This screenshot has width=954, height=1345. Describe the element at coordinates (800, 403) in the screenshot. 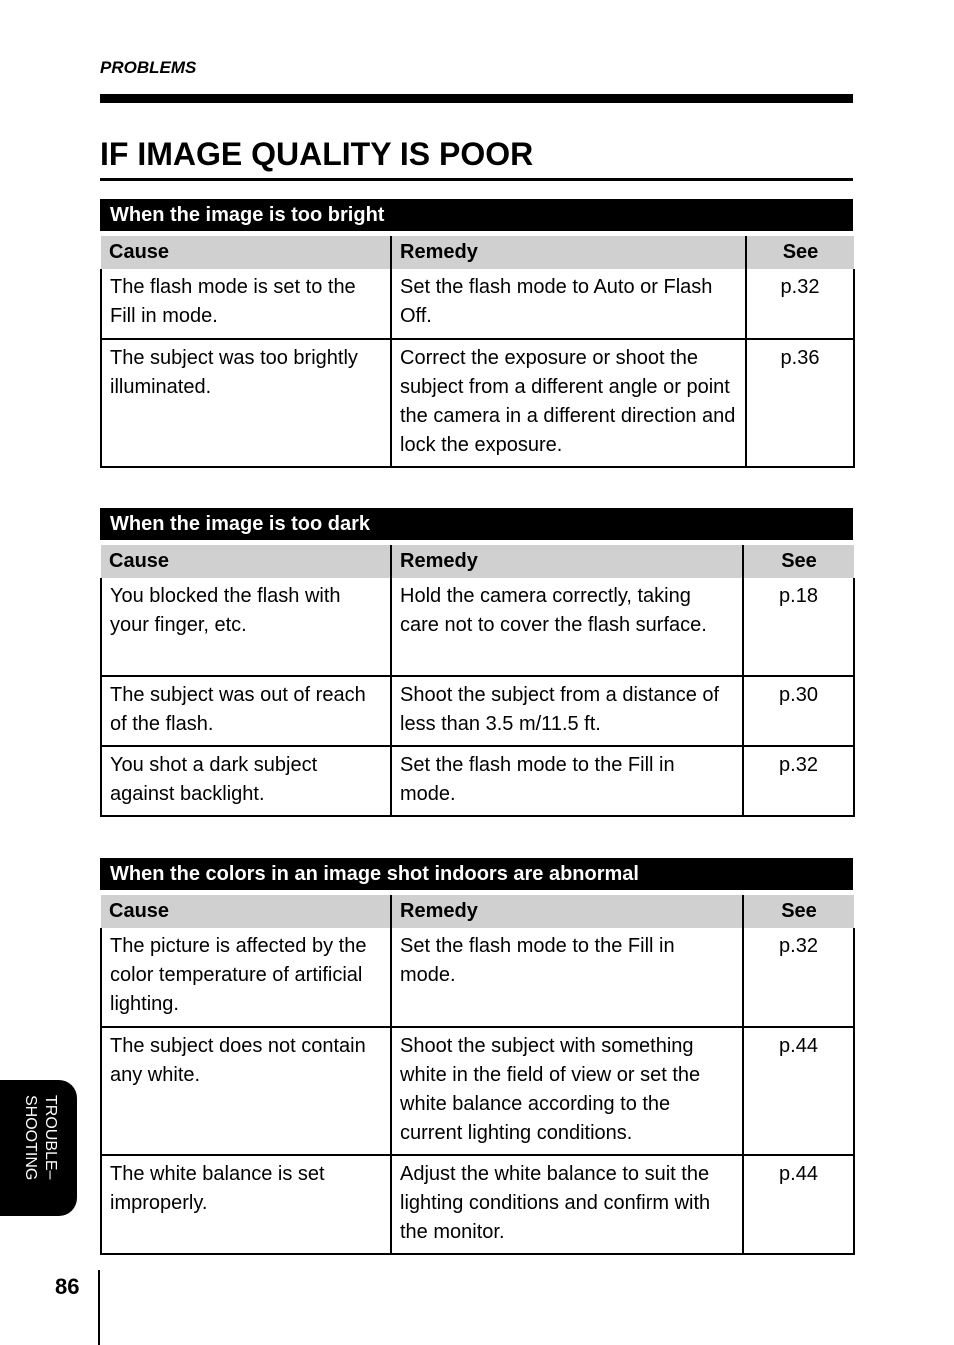

I see `page-reference: p.36` at that location.